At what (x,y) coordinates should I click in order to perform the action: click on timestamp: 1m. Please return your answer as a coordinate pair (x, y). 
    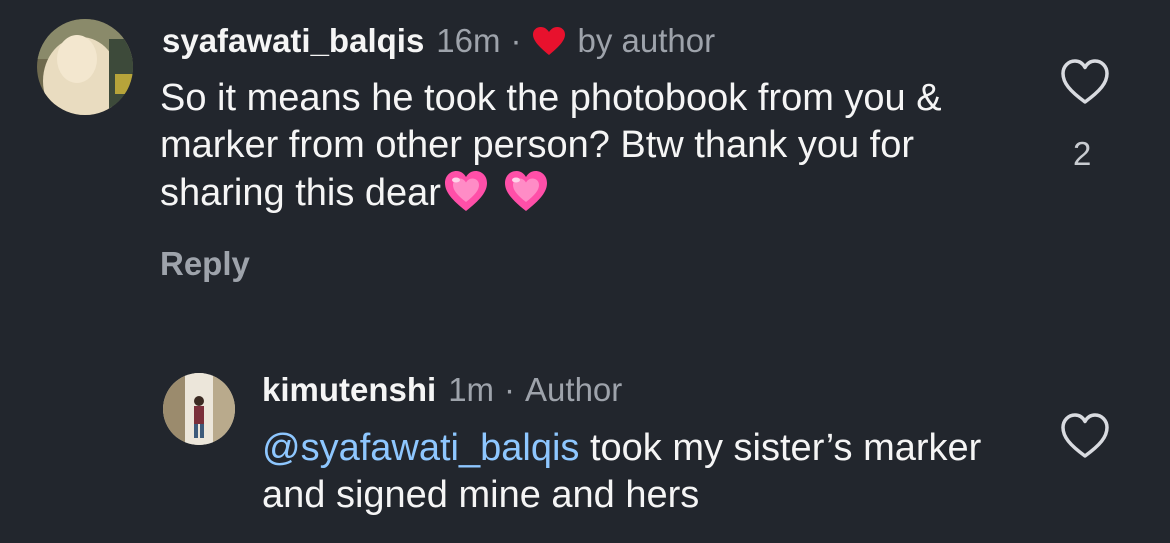
    Looking at the image, I should click on (471, 389).